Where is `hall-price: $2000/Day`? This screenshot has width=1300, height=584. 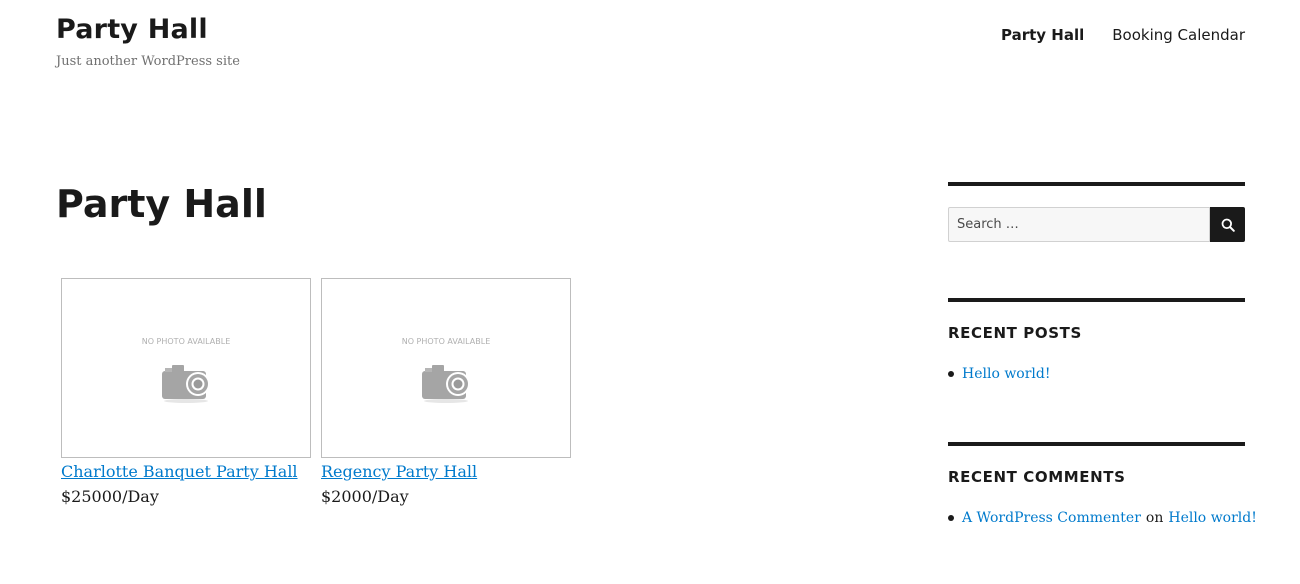
hall-price: $2000/Day is located at coordinates (365, 496).